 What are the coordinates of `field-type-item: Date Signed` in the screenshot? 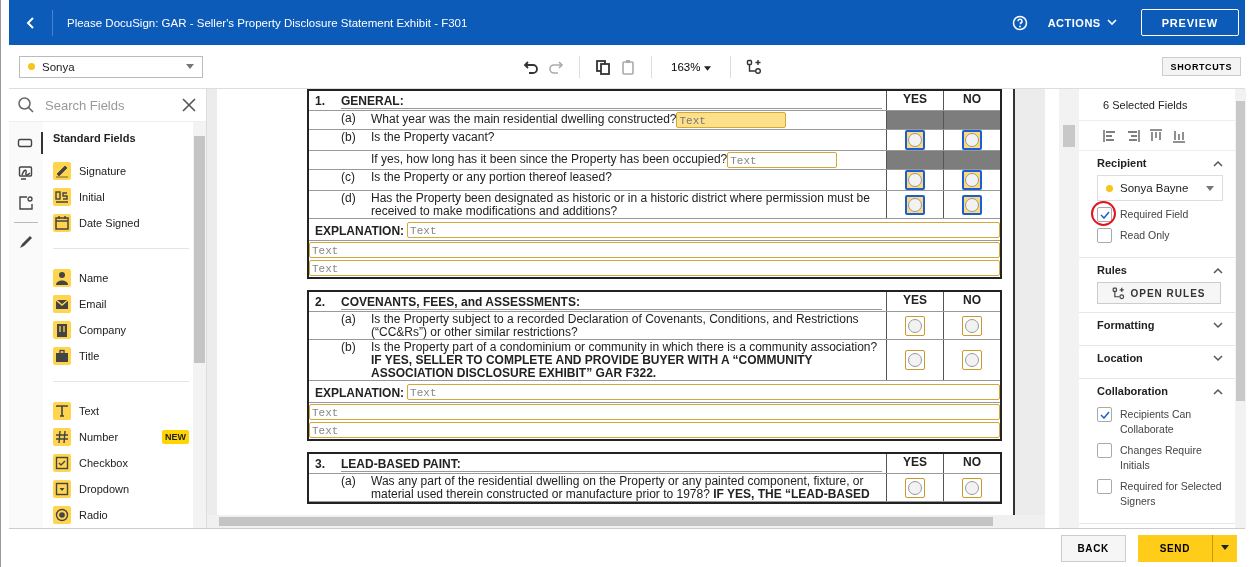 It's located at (121, 223).